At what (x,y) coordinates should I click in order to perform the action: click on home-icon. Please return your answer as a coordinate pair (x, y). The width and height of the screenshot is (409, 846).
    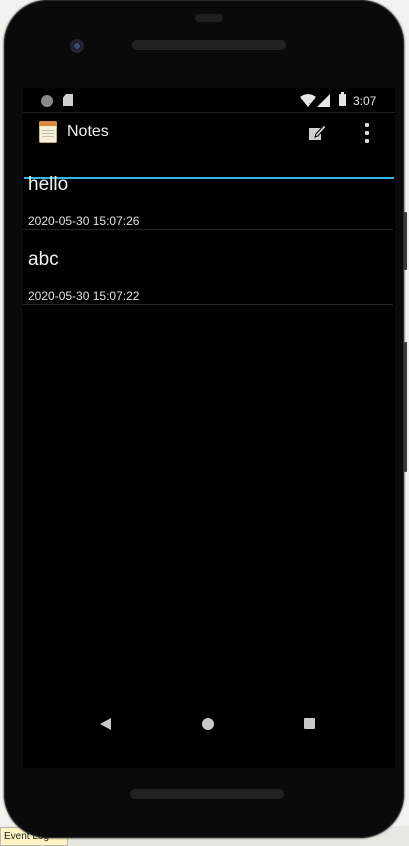
    Looking at the image, I should click on (208, 724).